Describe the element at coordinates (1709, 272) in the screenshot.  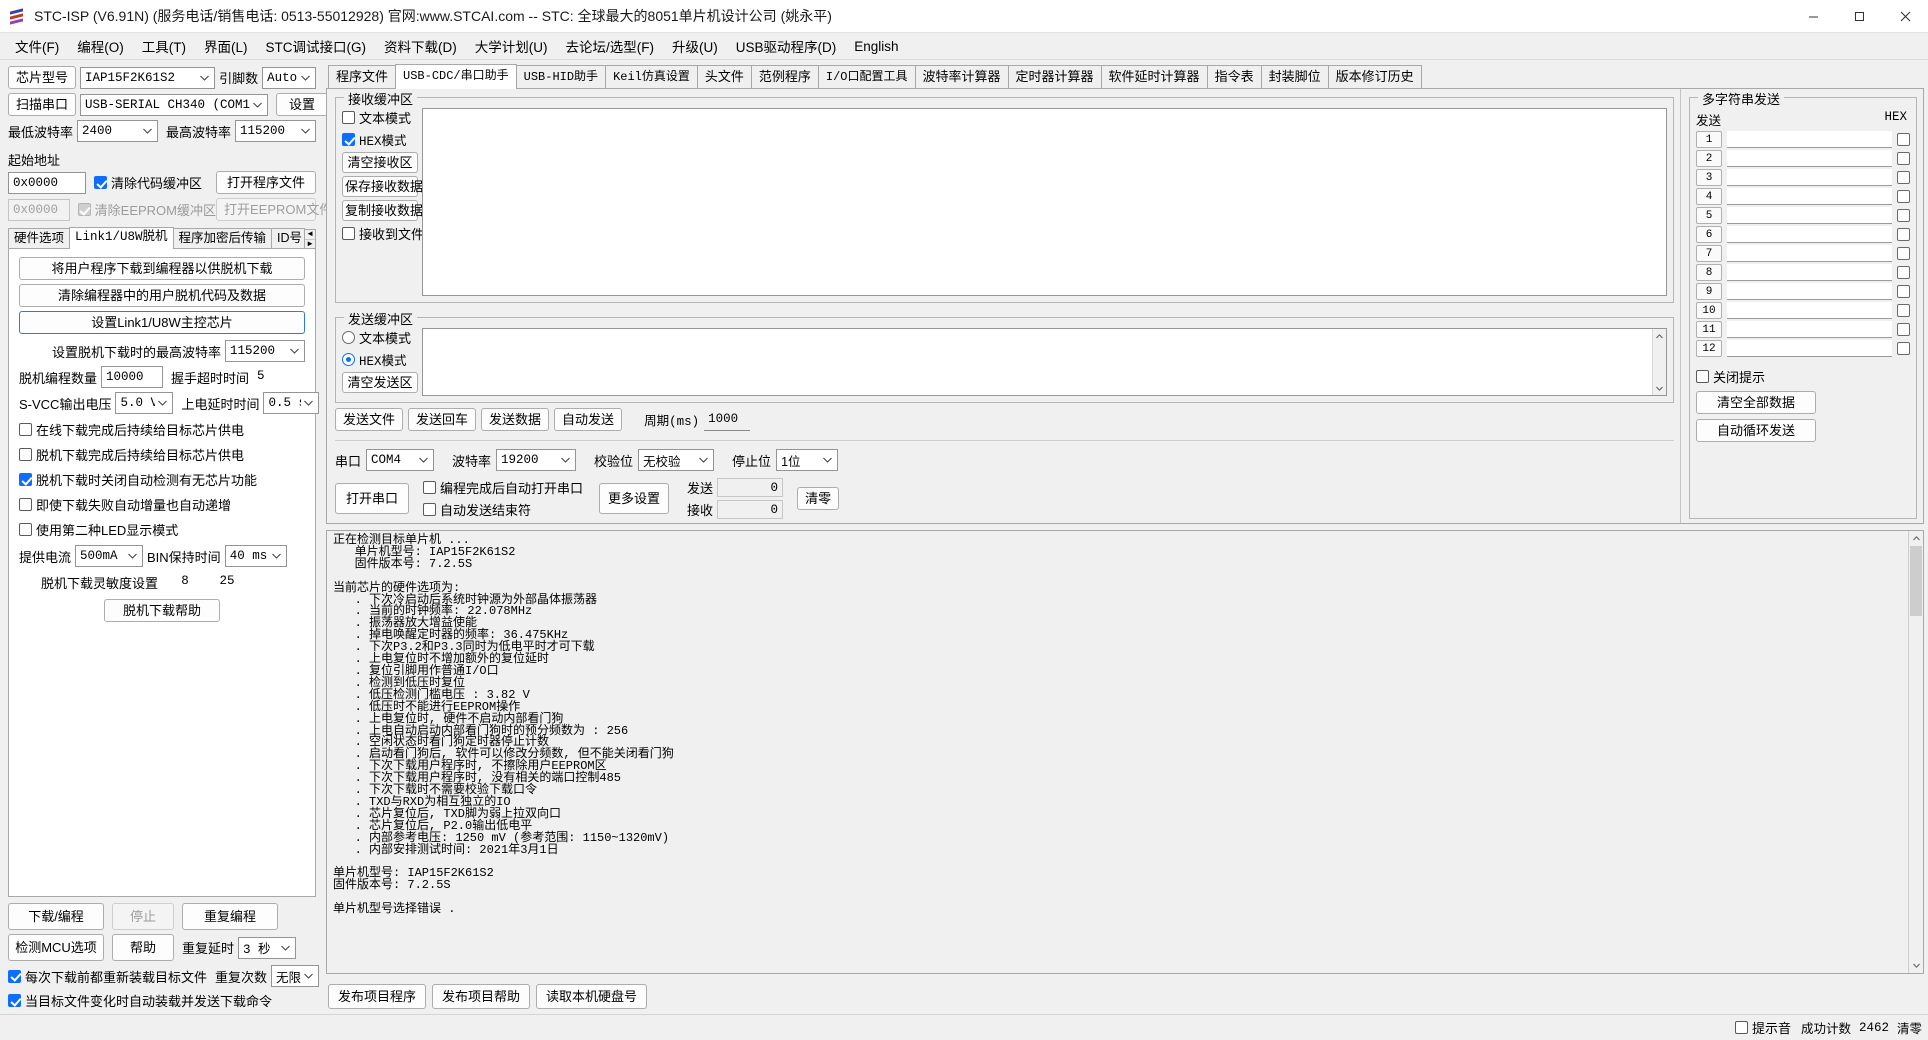
I see `multi-send-button-8: 8` at that location.